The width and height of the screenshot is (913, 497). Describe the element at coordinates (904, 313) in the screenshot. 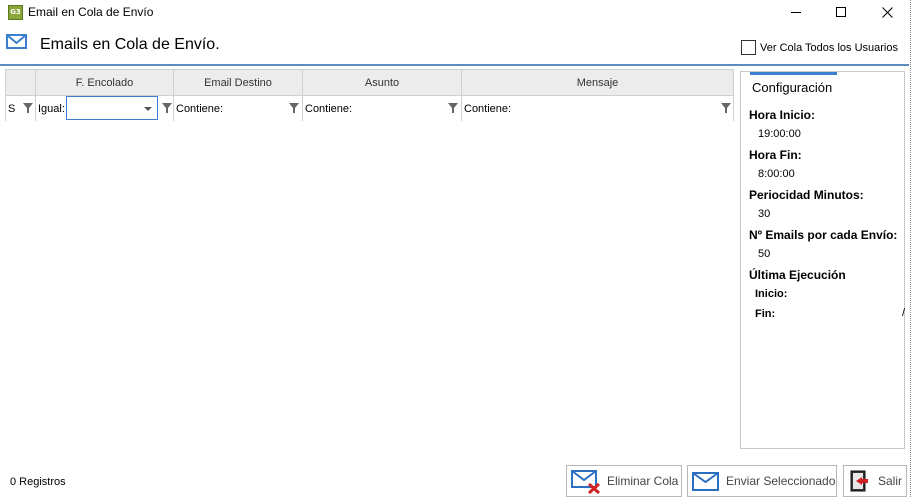

I see `fin-value-slash: /` at that location.